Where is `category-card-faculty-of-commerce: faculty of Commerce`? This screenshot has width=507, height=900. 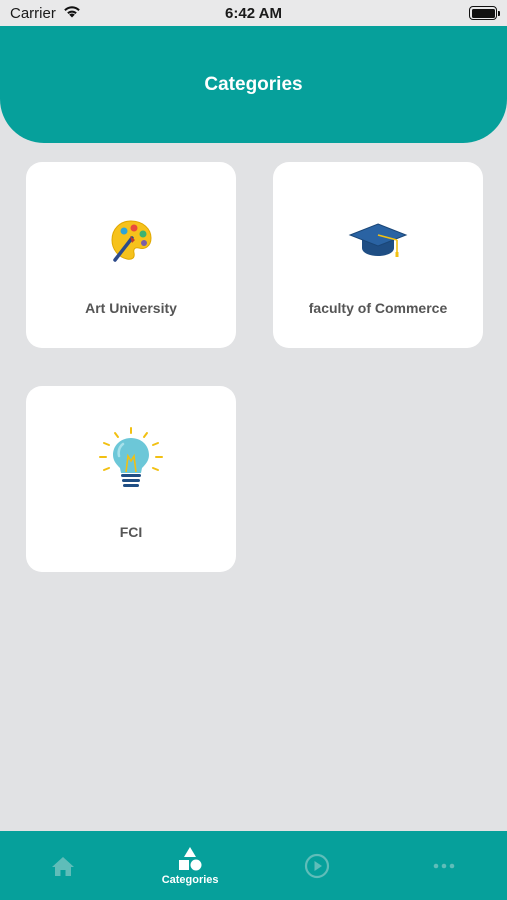
category-card-faculty-of-commerce: faculty of Commerce is located at coordinates (378, 255).